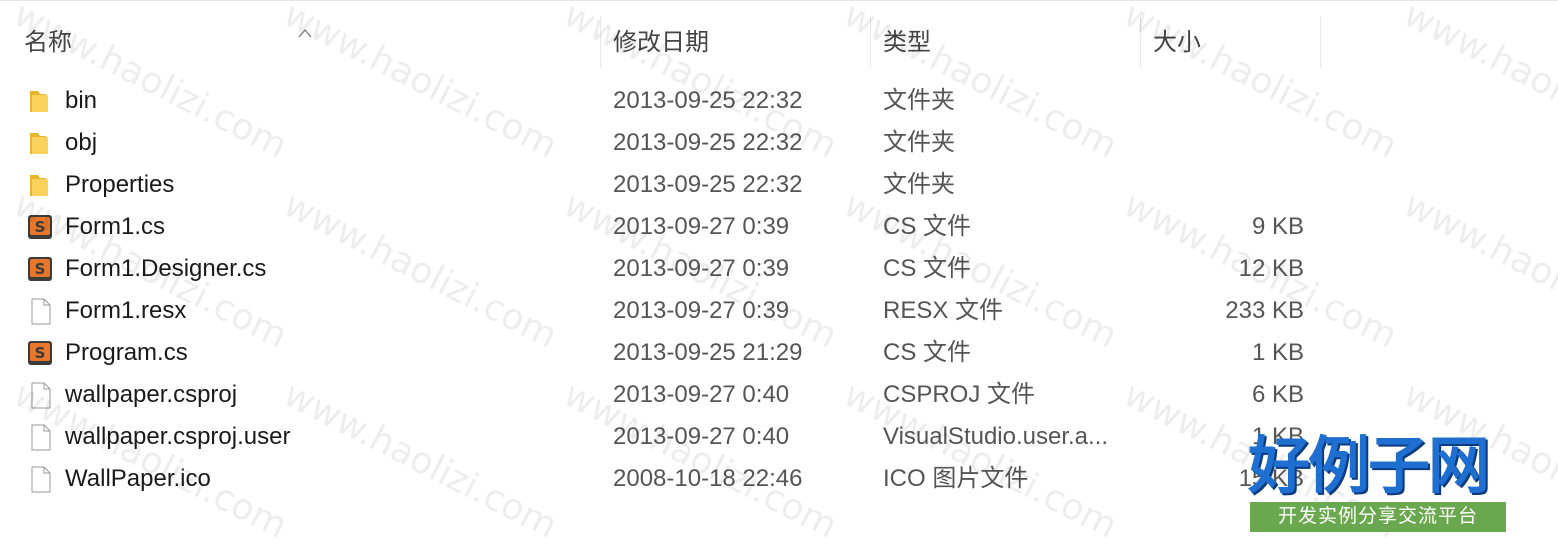  I want to click on file-type: ICO 图片文件, so click(956, 478).